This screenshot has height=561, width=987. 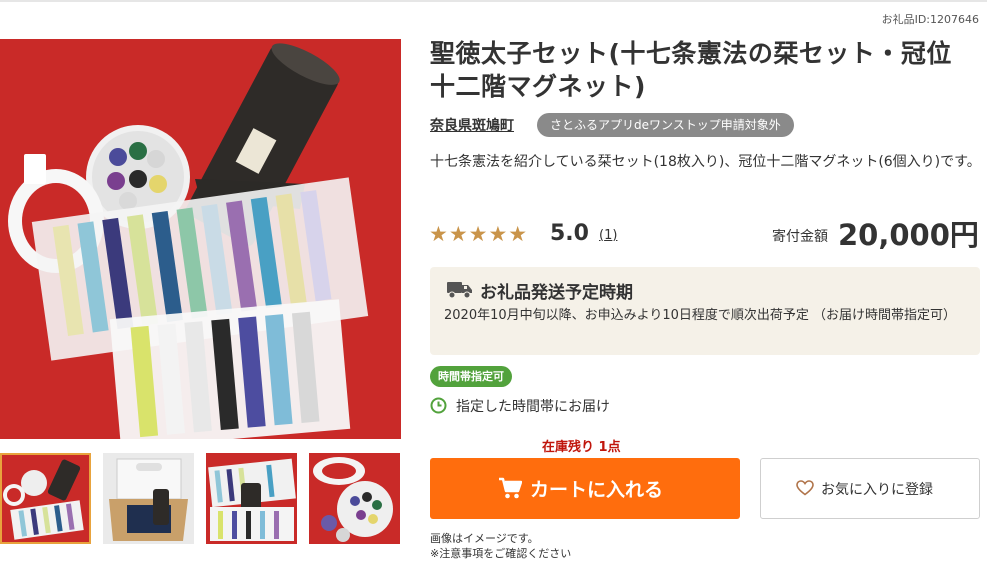 I want to click on heart-icon, so click(x=805, y=490).